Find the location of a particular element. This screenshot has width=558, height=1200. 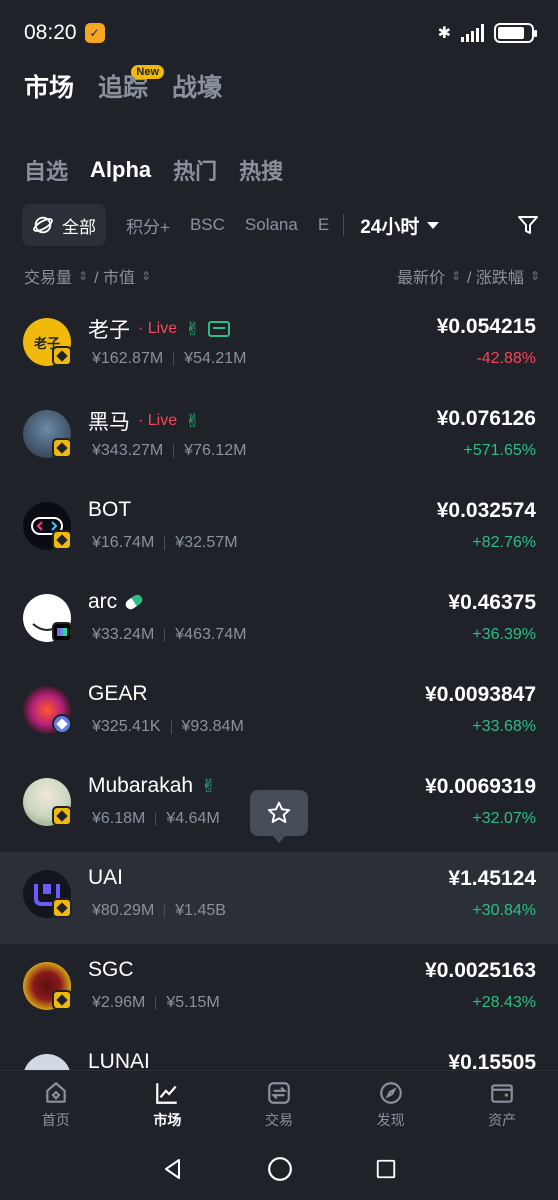

recents-icon is located at coordinates (386, 1169).